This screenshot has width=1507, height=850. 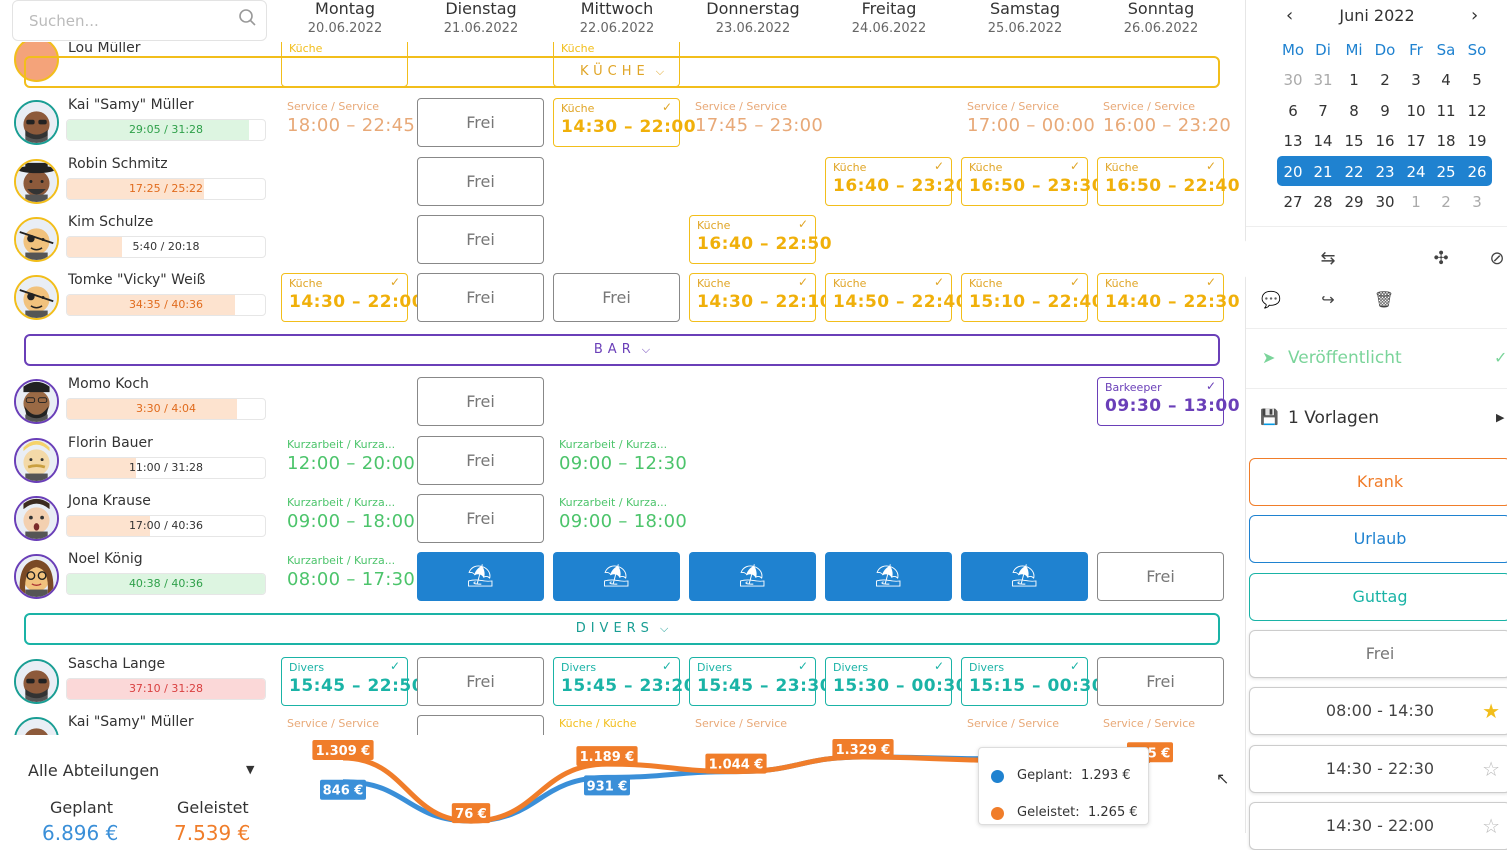 What do you see at coordinates (1477, 80) in the screenshot?
I see `calendar-day: 5` at bounding box center [1477, 80].